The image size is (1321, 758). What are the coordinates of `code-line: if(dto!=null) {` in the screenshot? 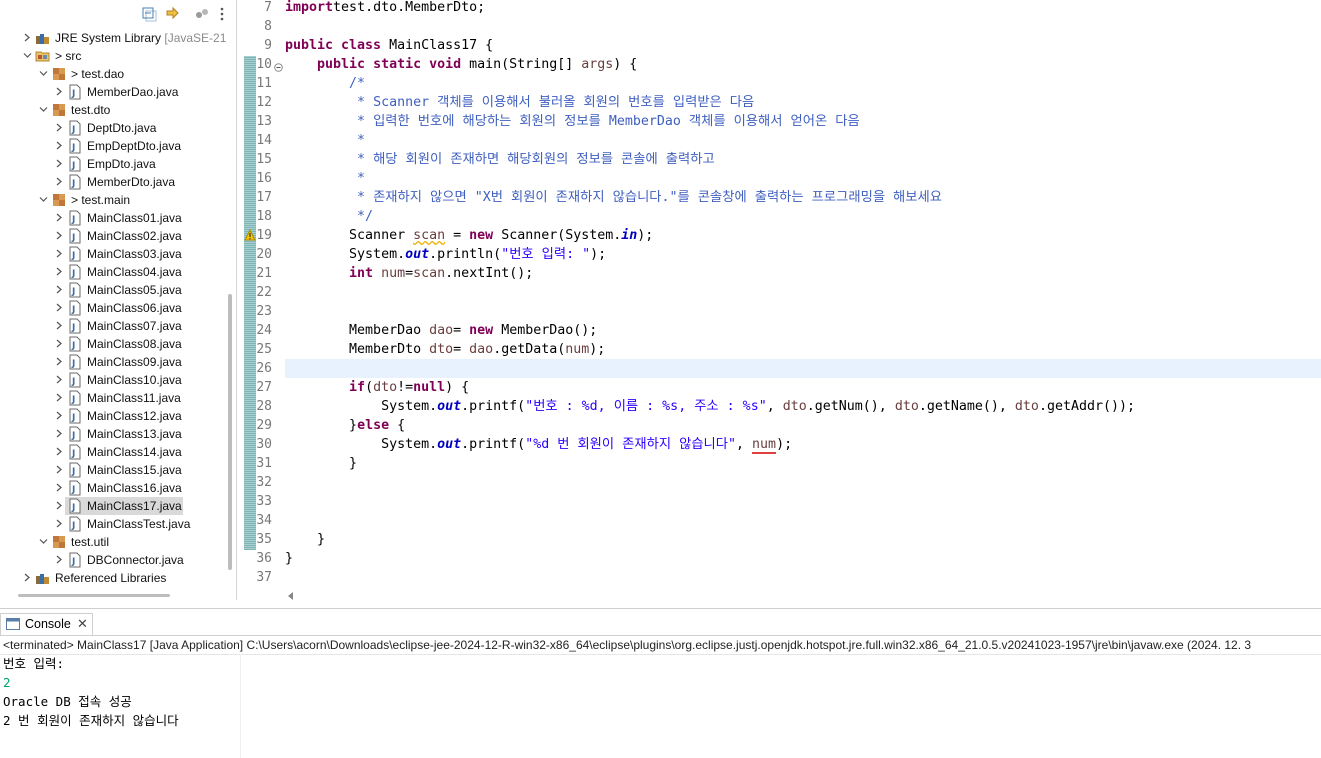 It's located at (377, 387).